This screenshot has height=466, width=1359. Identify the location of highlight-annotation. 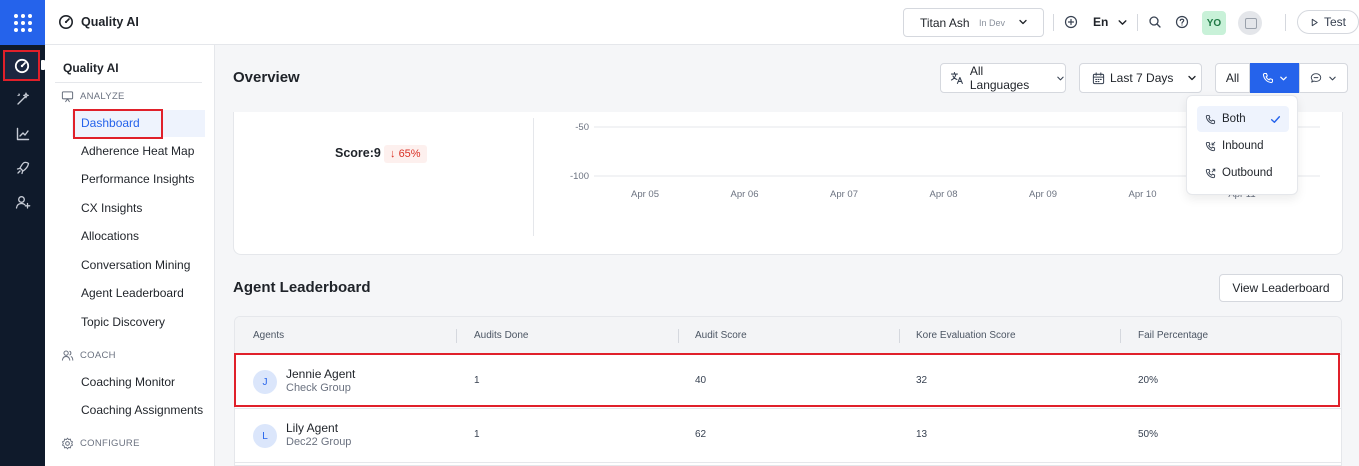
(787, 380).